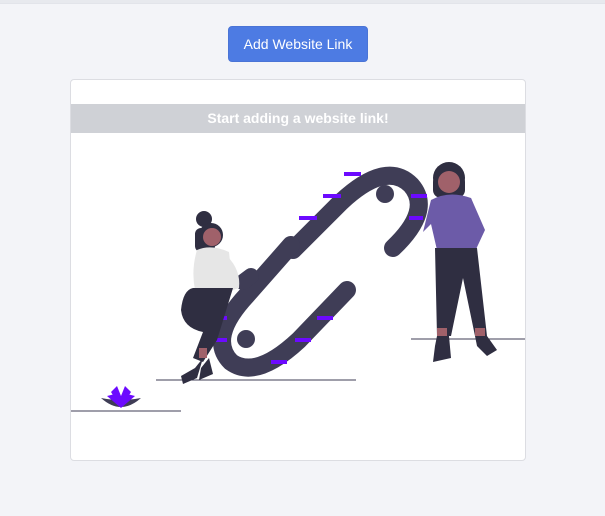  Describe the element at coordinates (298, 118) in the screenshot. I see `empty-state-message: Start adding a website link!` at that location.